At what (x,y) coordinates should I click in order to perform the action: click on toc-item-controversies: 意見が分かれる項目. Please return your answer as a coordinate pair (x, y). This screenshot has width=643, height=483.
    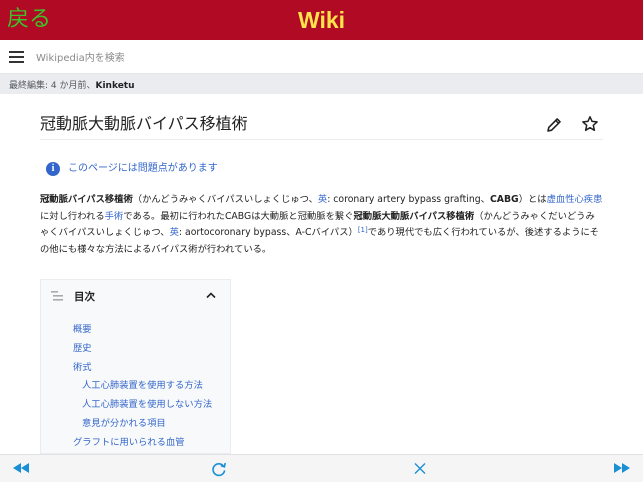
    Looking at the image, I should click on (142, 424).